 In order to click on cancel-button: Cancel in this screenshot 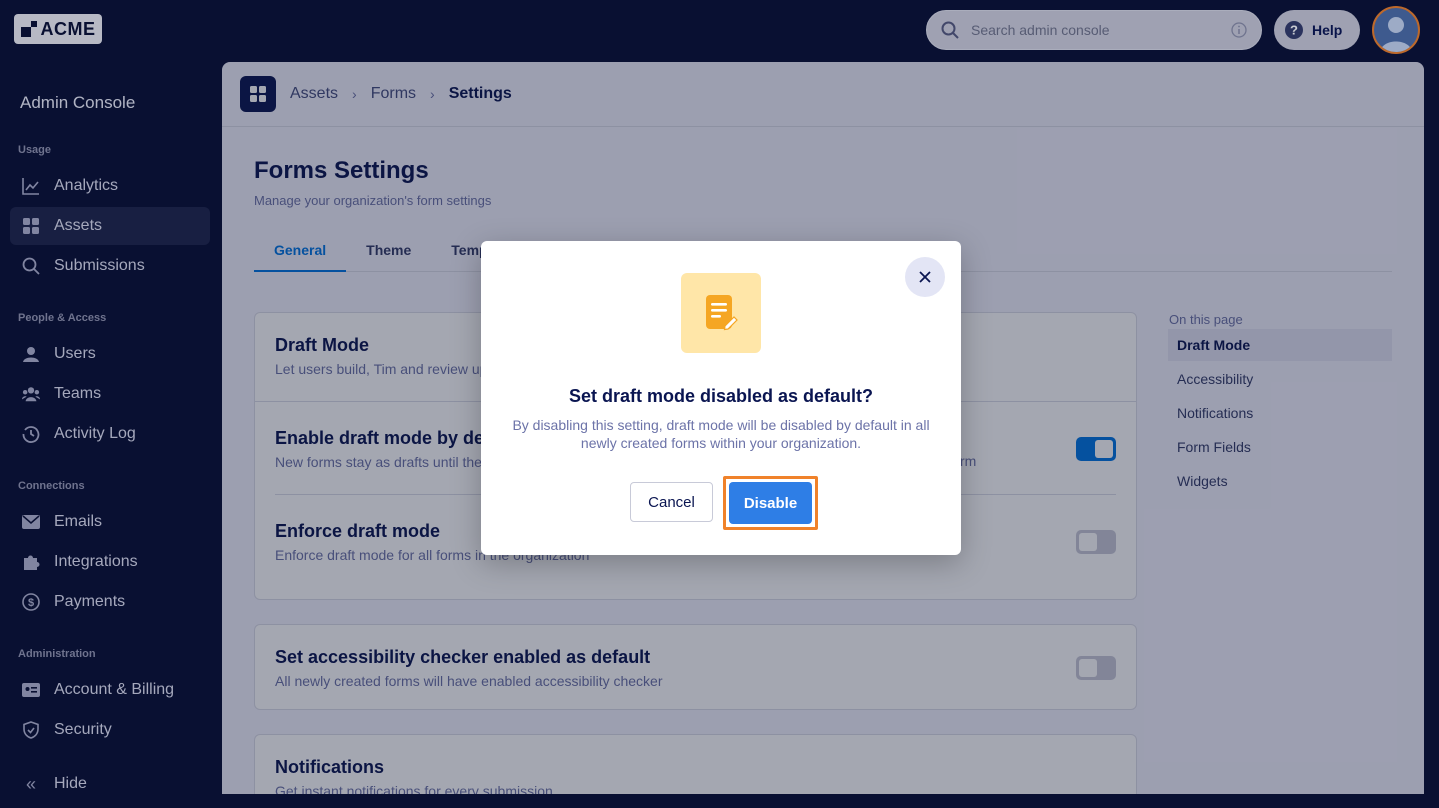, I will do `click(671, 502)`.